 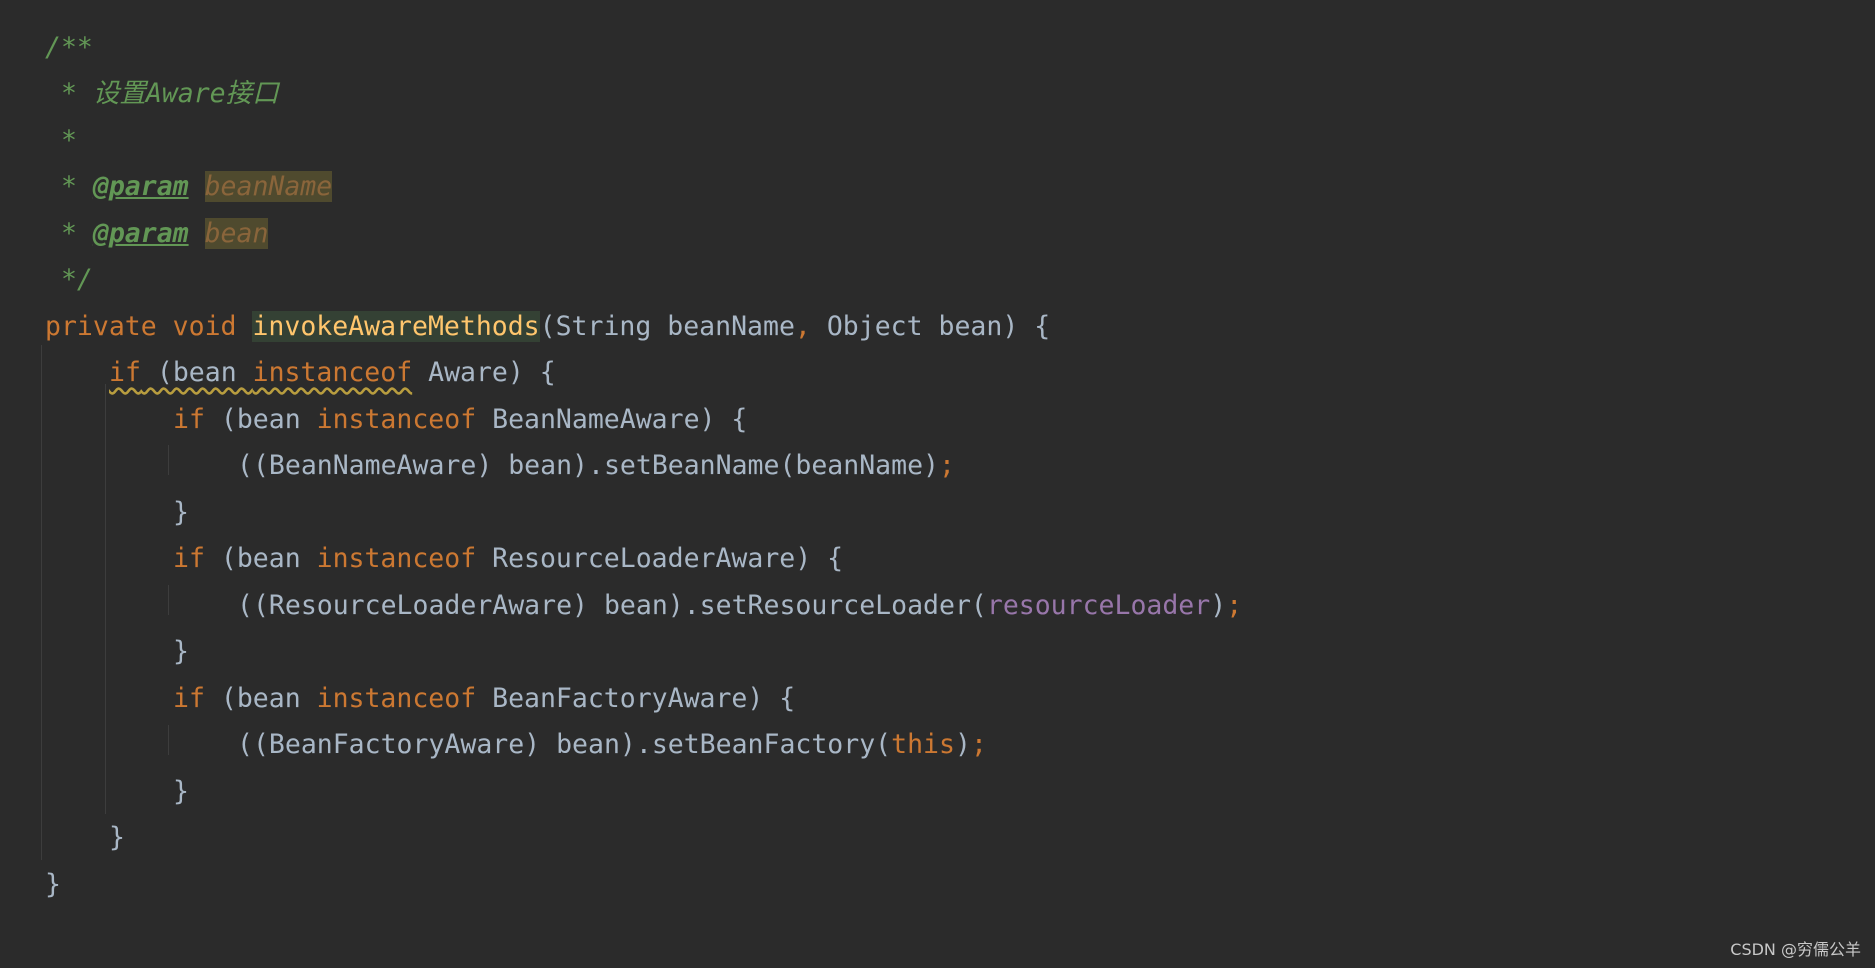 I want to click on code-line: if (bean instanceof Aware) {, so click(x=332, y=373).